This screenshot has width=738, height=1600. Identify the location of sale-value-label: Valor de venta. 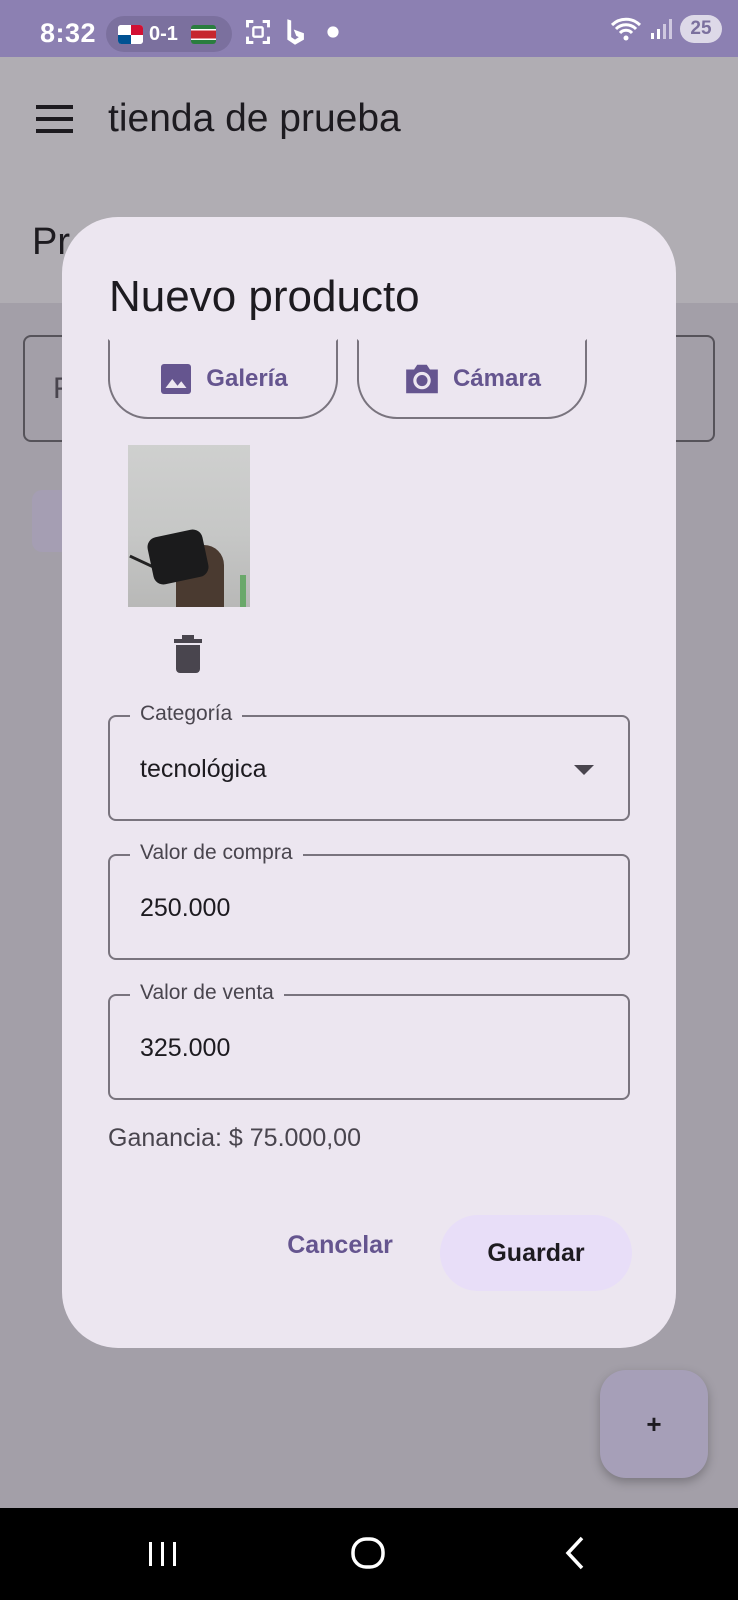
(207, 993).